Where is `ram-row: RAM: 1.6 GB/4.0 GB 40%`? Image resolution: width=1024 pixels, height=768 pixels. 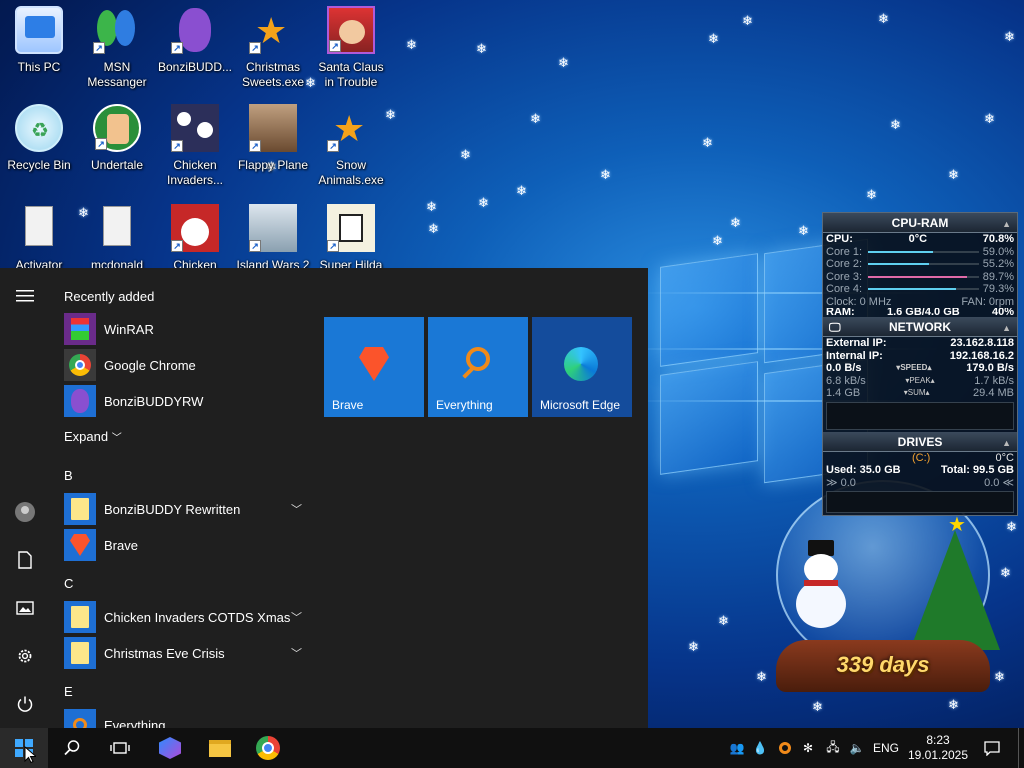 ram-row: RAM: 1.6 GB/4.0 GB 40% is located at coordinates (920, 312).